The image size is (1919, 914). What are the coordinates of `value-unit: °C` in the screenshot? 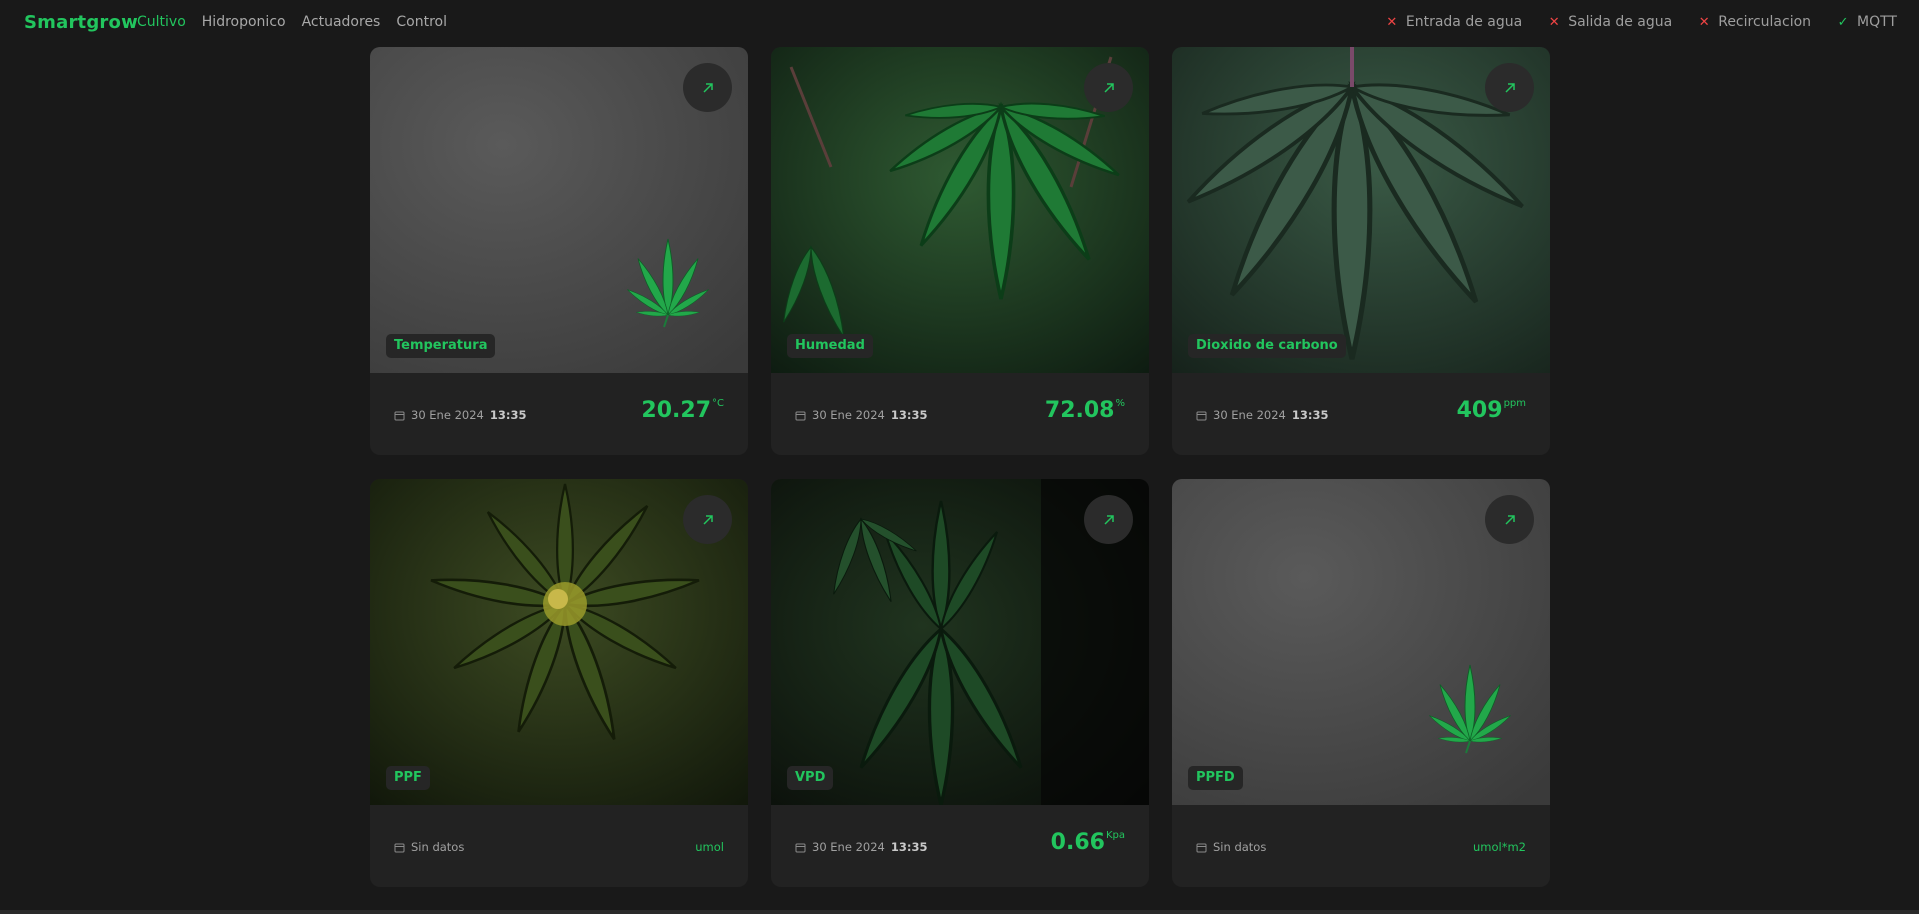 It's located at (718, 403).